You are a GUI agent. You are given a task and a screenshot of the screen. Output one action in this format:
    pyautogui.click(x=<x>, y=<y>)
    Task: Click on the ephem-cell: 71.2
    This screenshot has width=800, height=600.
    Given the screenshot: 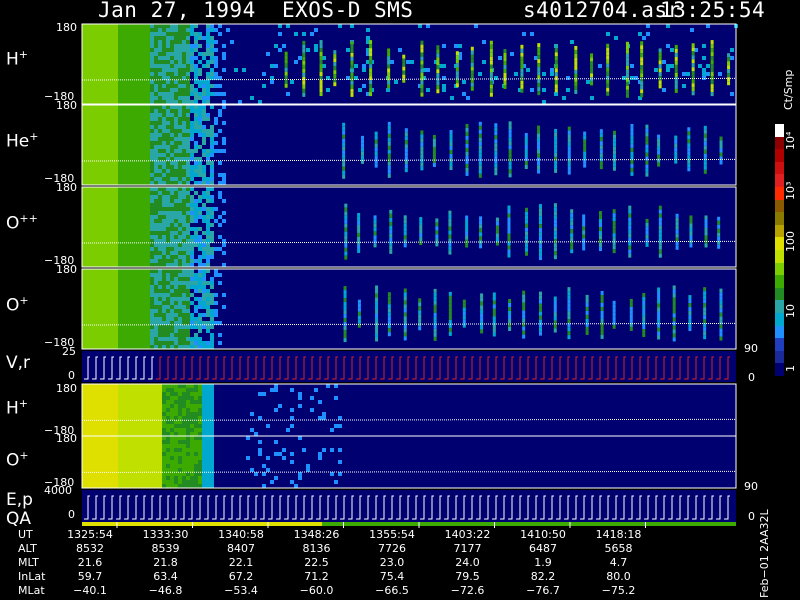 What is the action you would take?
    pyautogui.click(x=316, y=576)
    